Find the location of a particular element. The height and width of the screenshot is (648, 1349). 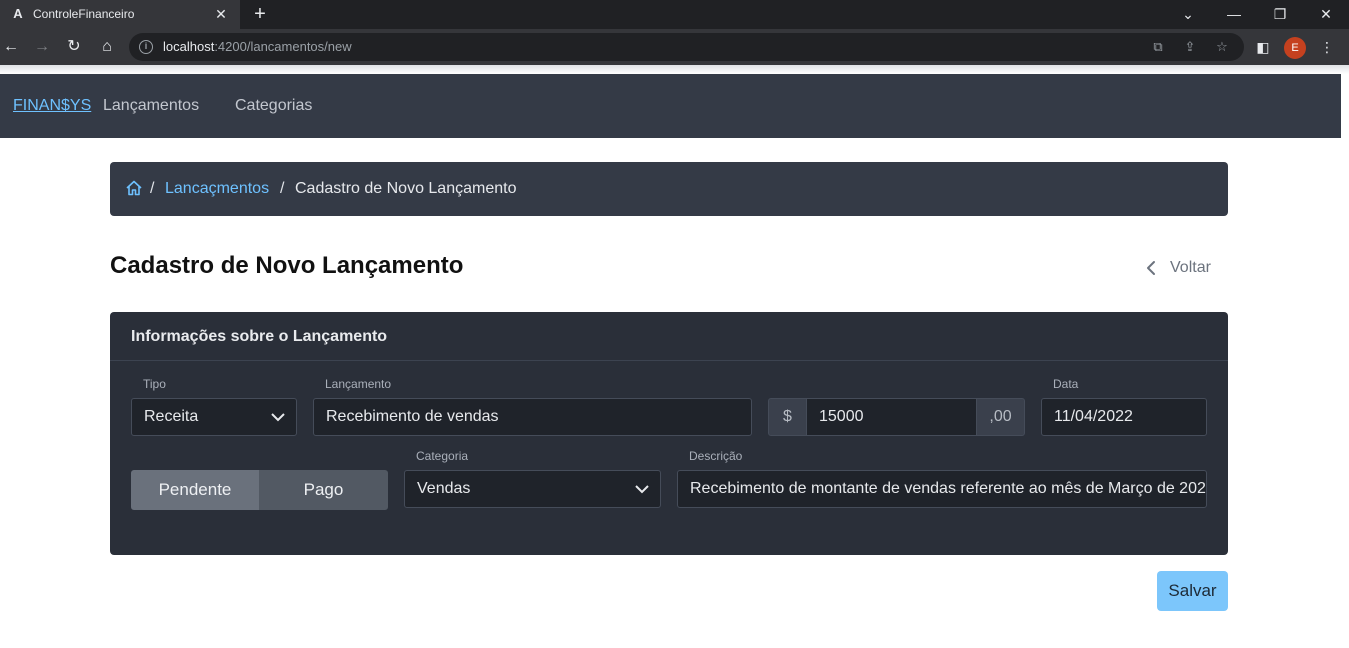

categoria-value: Vendas is located at coordinates (444, 488).